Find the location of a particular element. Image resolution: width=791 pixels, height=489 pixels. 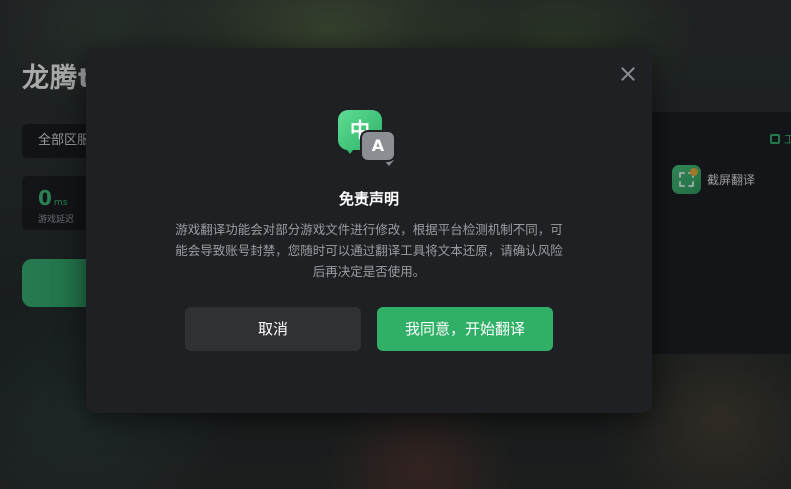

close-icon is located at coordinates (628, 74).